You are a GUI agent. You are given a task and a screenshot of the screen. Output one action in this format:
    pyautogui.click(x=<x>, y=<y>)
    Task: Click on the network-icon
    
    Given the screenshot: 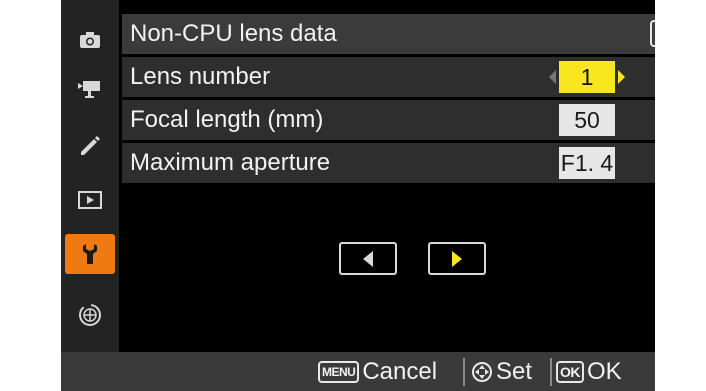 What is the action you would take?
    pyautogui.click(x=90, y=315)
    